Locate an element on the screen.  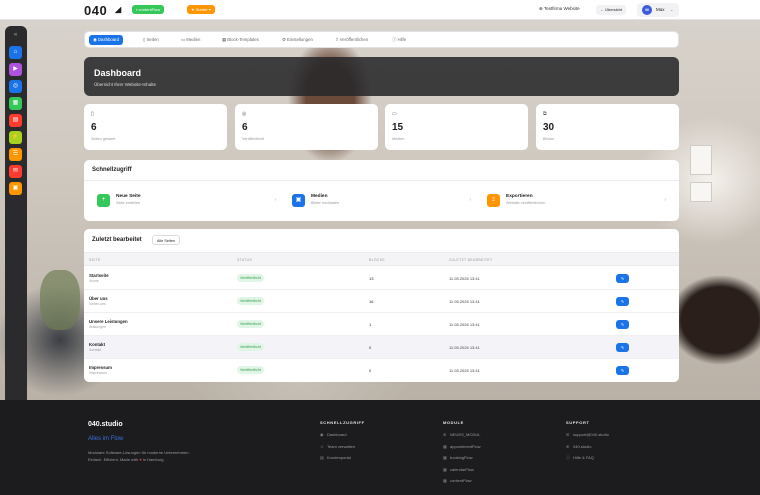
tab-block-templates: ▦ Block-Templates is located at coordinates (240, 40).